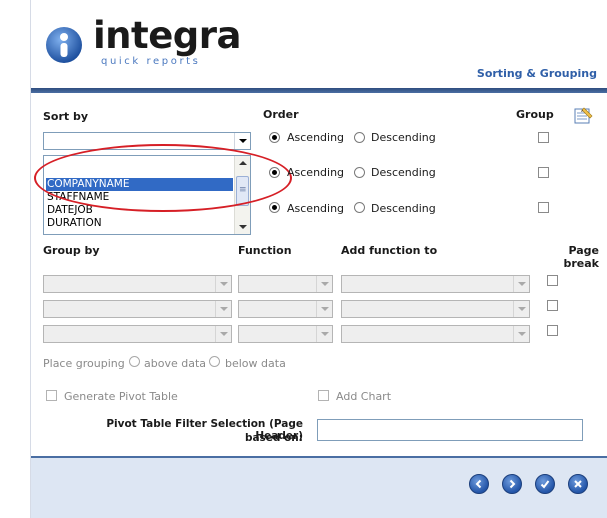  I want to click on logo-text: integra, so click(167, 35).